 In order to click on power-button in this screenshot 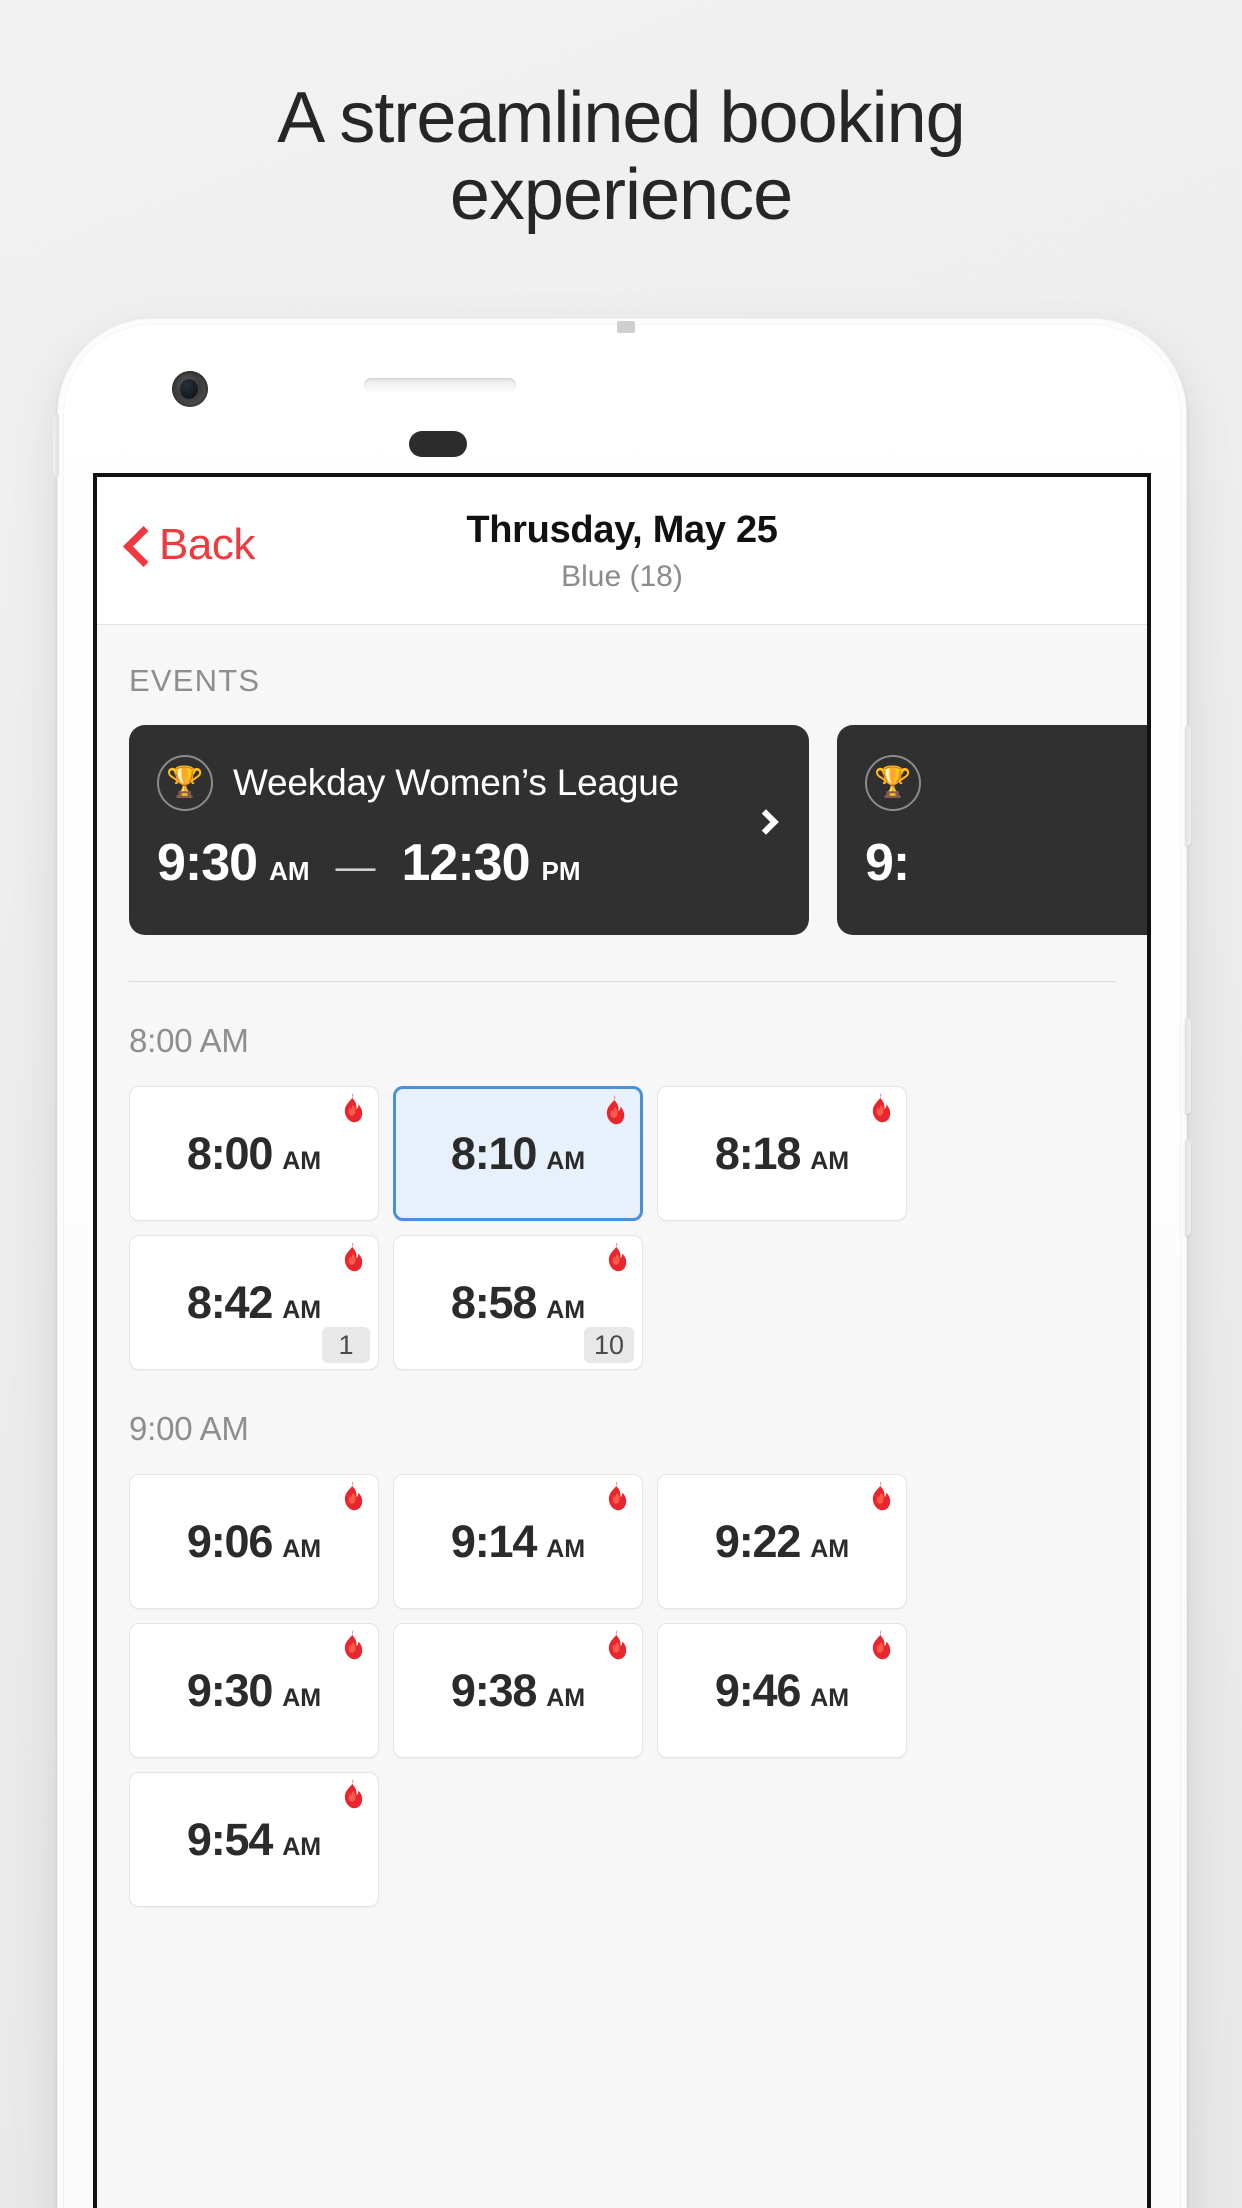, I will do `click(1188, 786)`.